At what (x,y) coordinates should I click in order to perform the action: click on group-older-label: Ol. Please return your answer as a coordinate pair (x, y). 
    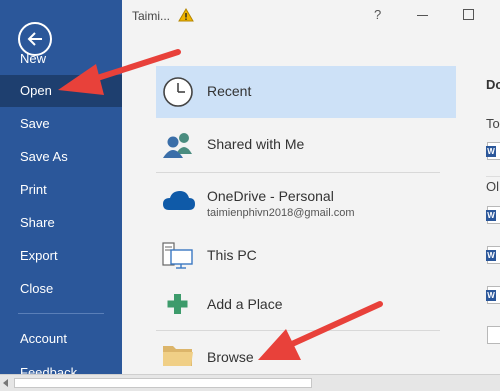
    Looking at the image, I should click on (492, 186).